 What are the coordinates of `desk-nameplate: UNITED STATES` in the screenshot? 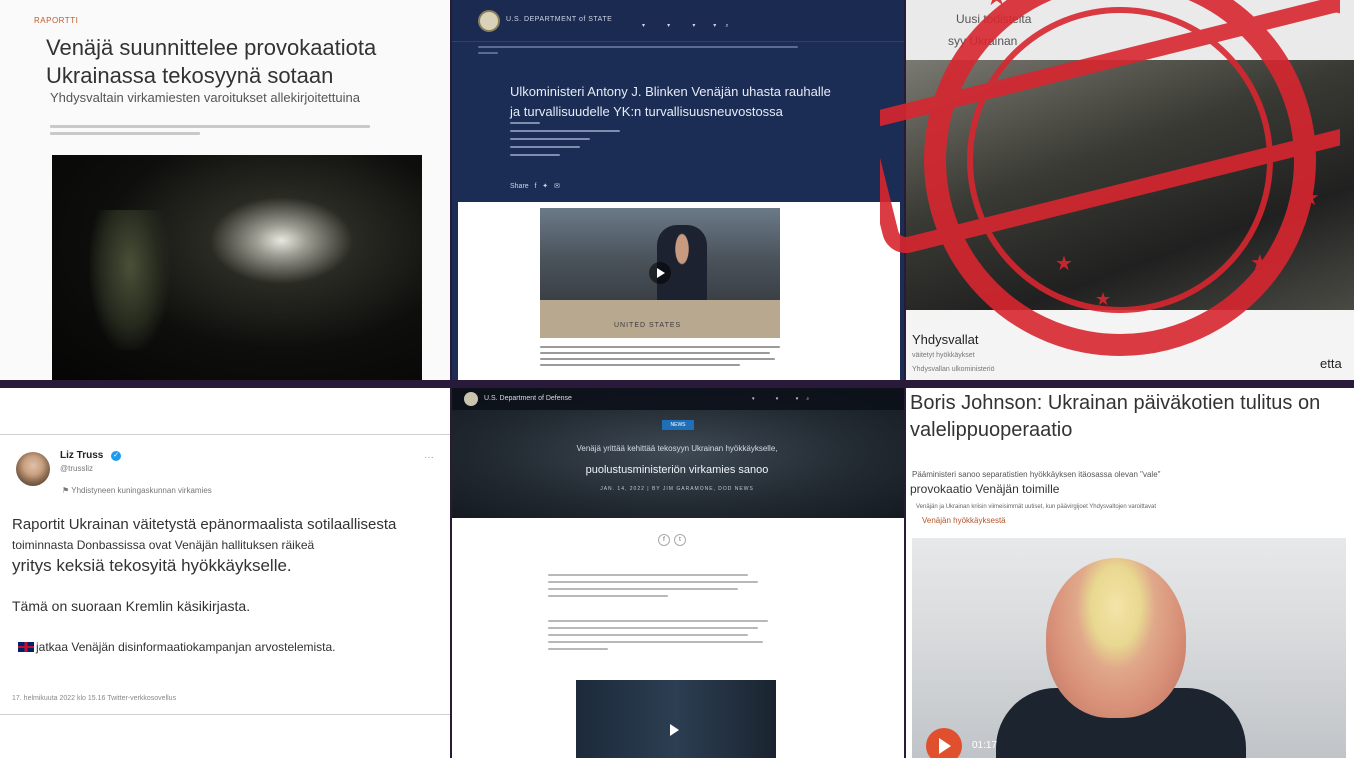 It's located at (648, 325).